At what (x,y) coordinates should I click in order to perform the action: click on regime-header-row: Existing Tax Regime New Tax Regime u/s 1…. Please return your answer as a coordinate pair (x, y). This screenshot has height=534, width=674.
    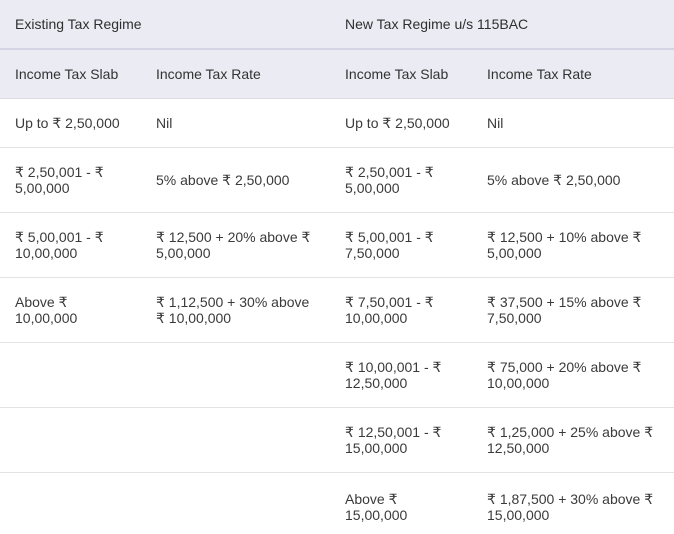
    Looking at the image, I should click on (337, 24).